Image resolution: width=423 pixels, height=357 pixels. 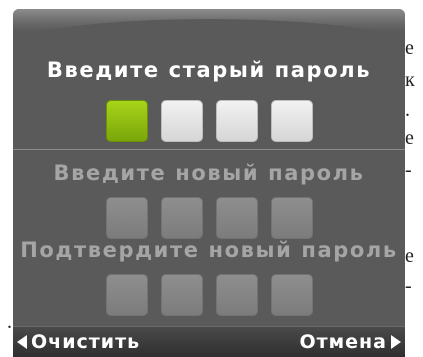 I want to click on clear-softkey: Очистить, so click(x=78, y=342).